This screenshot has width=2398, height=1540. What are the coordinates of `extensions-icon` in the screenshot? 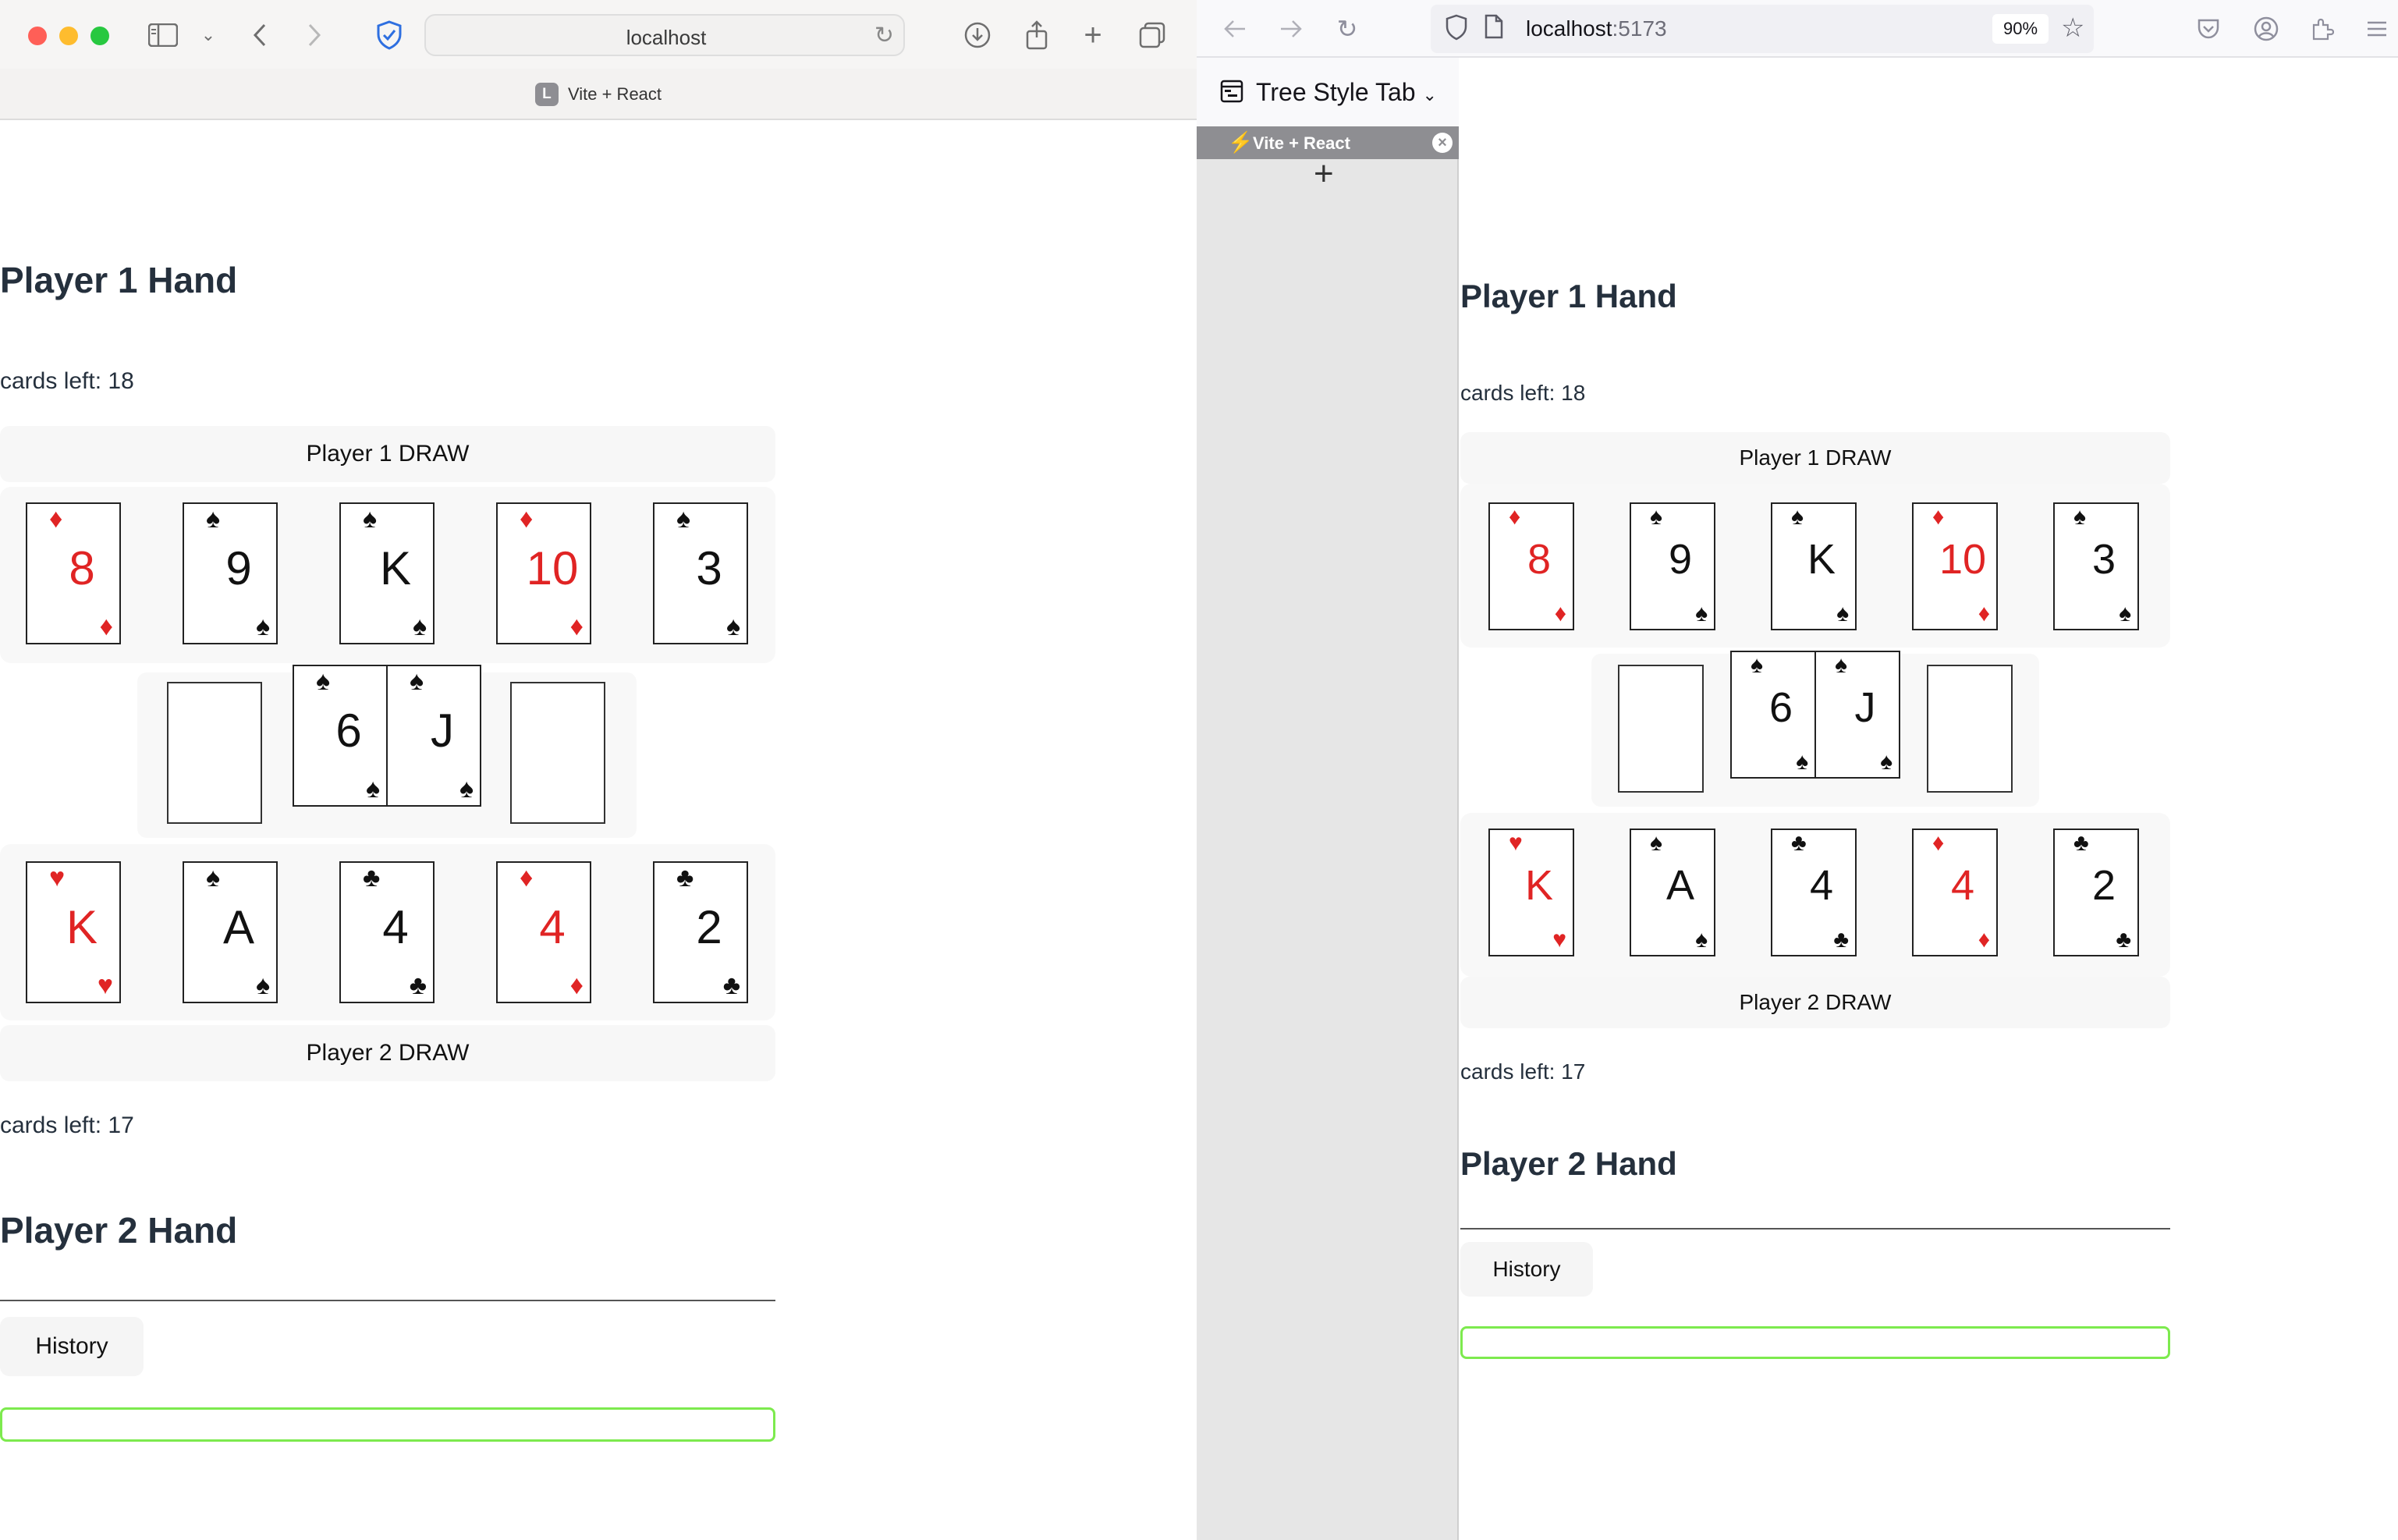 It's located at (2322, 29).